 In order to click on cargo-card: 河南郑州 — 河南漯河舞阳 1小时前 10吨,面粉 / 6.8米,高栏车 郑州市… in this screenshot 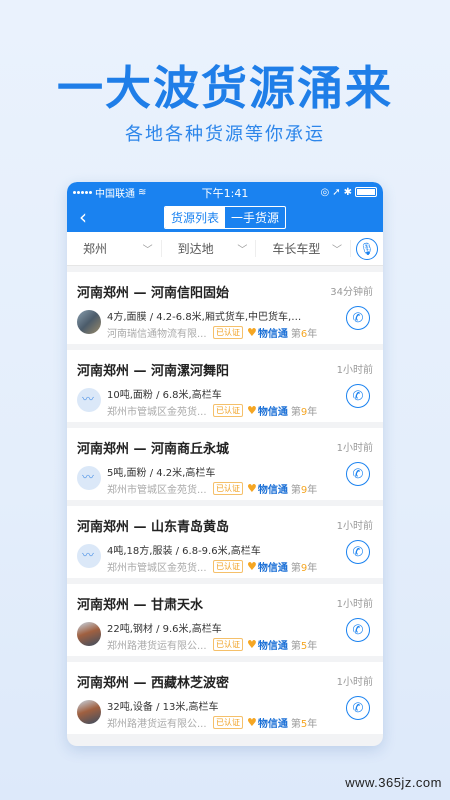, I will do `click(225, 386)`.